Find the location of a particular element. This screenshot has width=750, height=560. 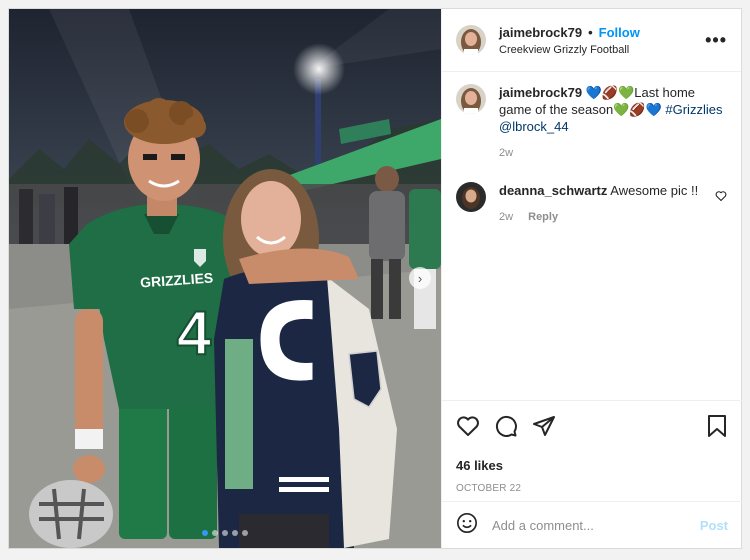

comment-username: deanna_schwartz is located at coordinates (553, 190).